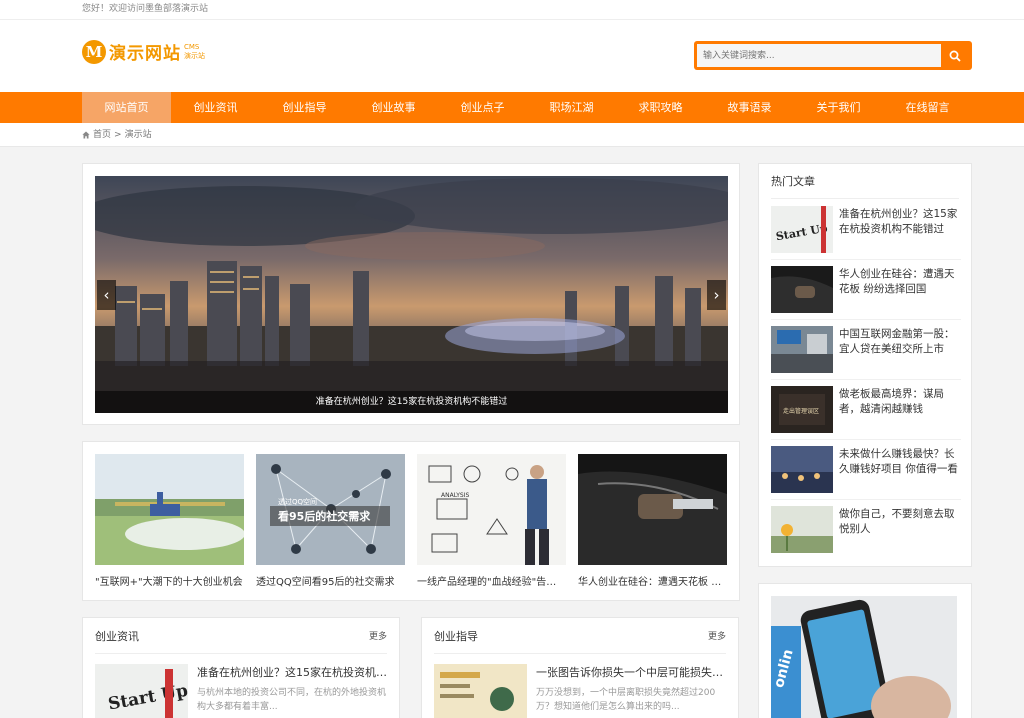 The height and width of the screenshot is (718, 1024). I want to click on welcome-text: 您好！欢迎访问墨鱼部落演示站, so click(145, 9).